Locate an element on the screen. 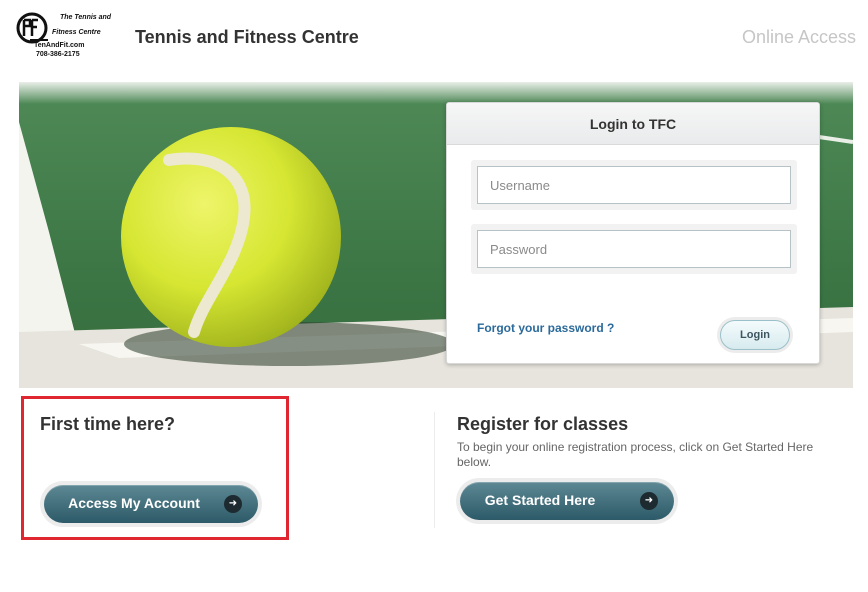  section-divider is located at coordinates (434, 470).